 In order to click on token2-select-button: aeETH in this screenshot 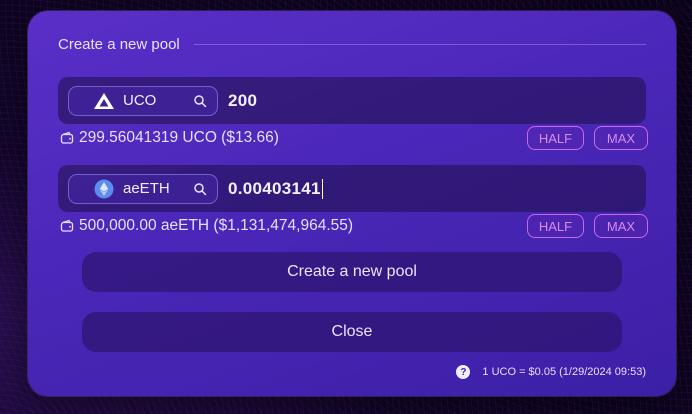, I will do `click(143, 188)`.